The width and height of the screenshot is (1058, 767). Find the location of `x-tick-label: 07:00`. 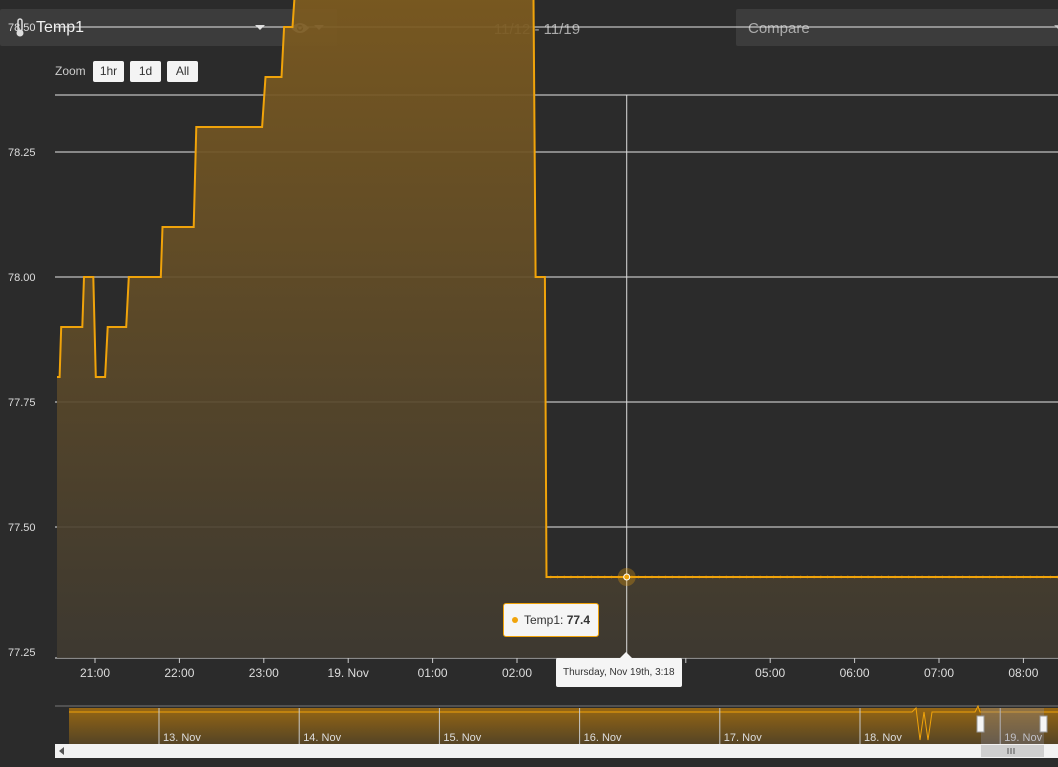

x-tick-label: 07:00 is located at coordinates (939, 673).